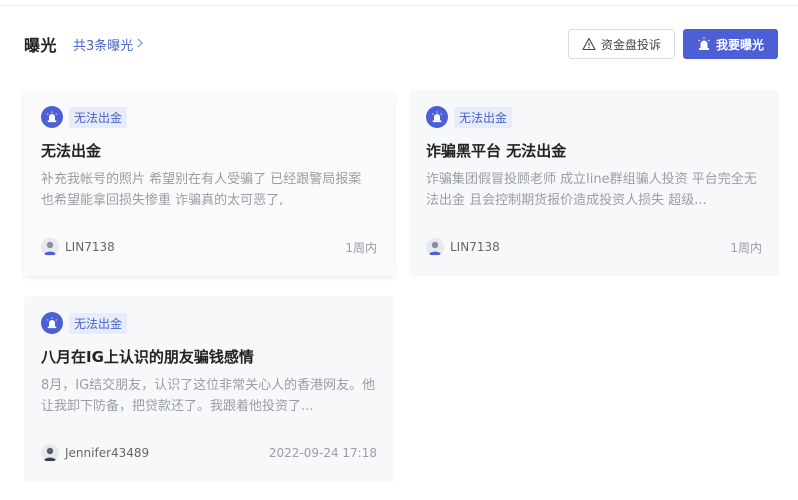  I want to click on card-footer: Jennifer43489 2022-09-24 17:18, so click(209, 453).